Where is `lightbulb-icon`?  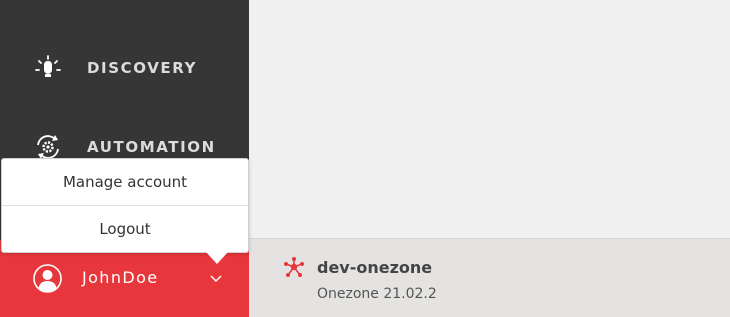 lightbulb-icon is located at coordinates (48, 68).